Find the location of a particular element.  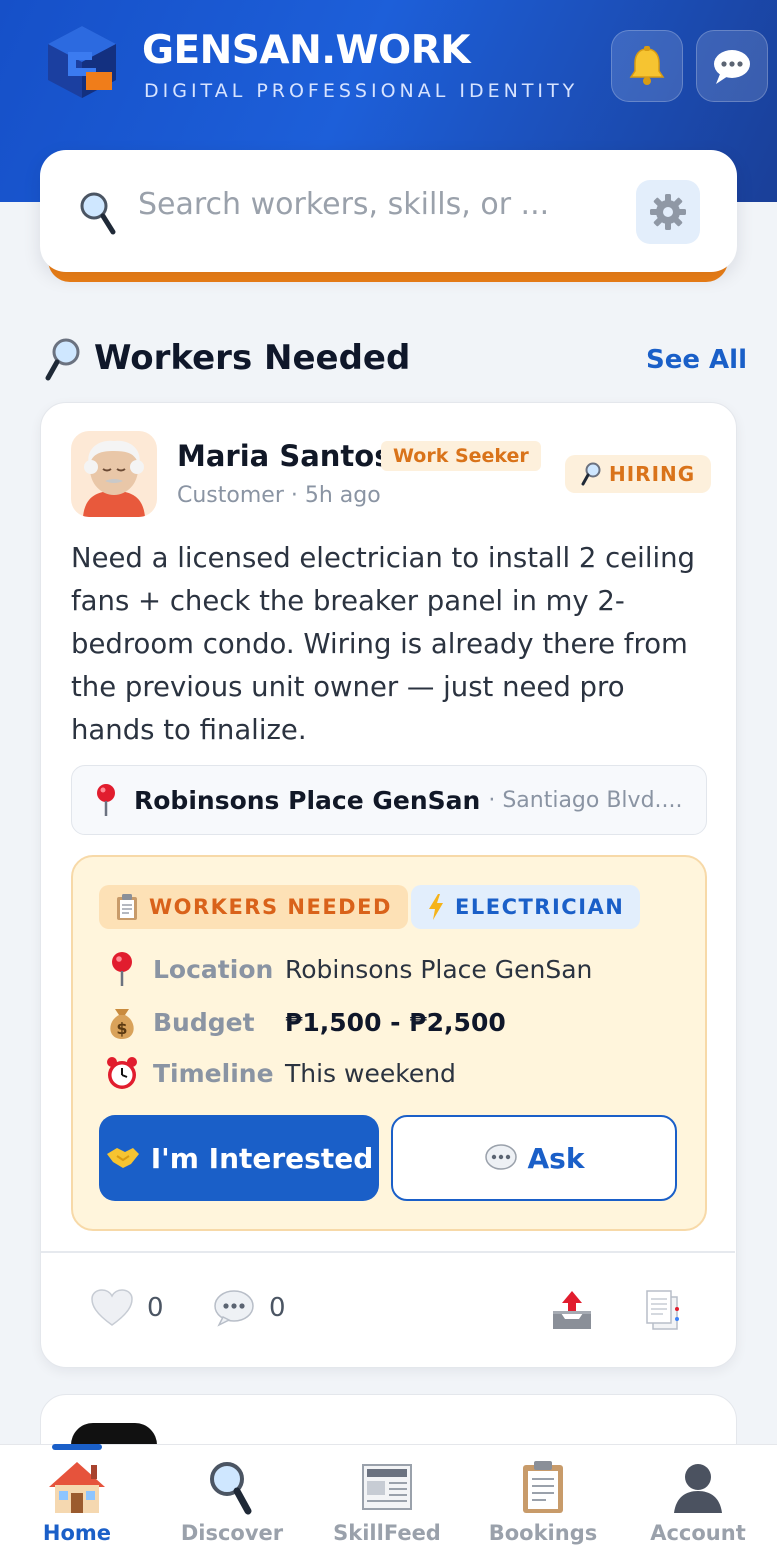

like-button: 0 is located at coordinates (127, 1308).